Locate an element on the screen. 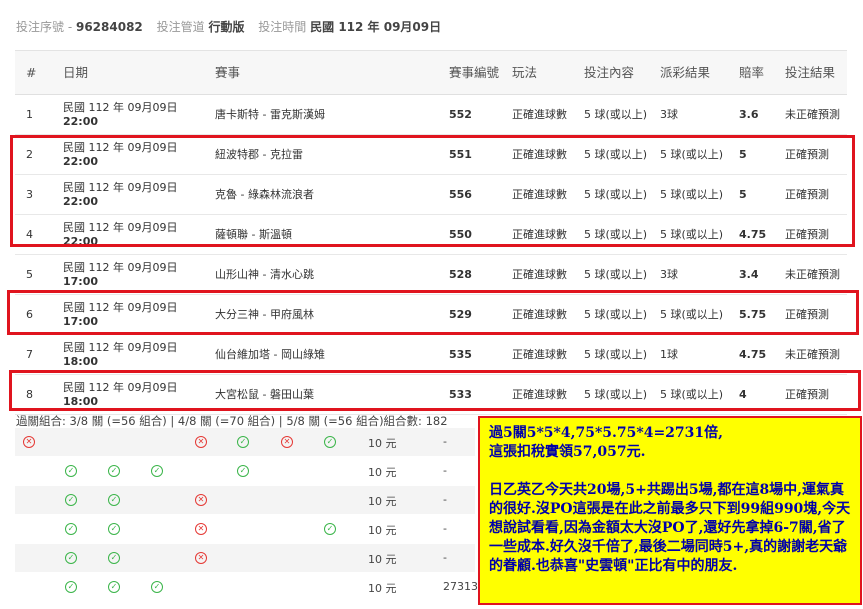 The height and width of the screenshot is (609, 863). combination-row: ✓ ✓ ✕ ✓ 10 元 - is located at coordinates (245, 529).